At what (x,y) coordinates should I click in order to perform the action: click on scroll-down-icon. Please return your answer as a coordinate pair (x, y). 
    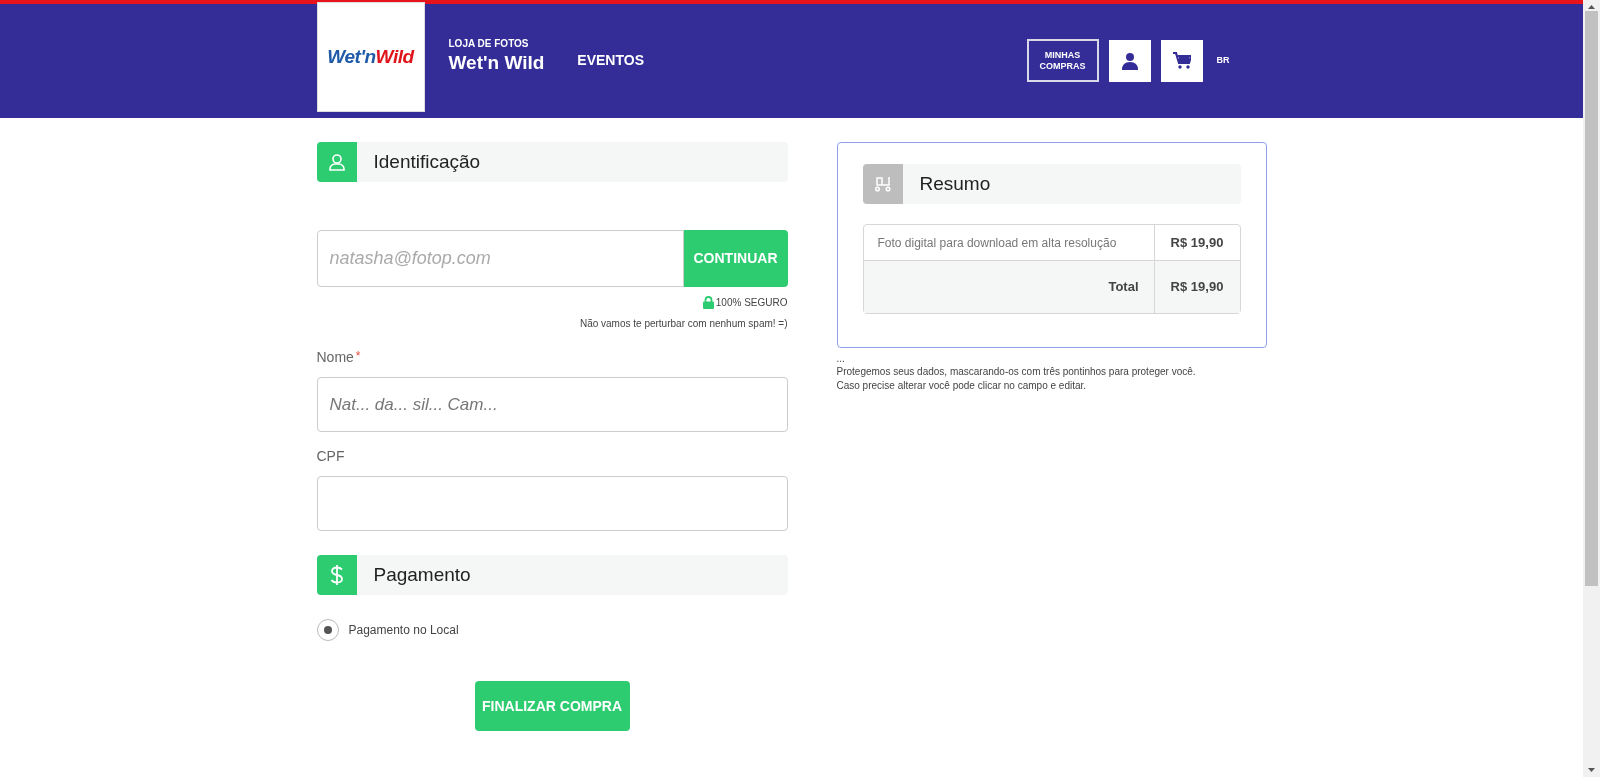
    Looking at the image, I should click on (1591, 770).